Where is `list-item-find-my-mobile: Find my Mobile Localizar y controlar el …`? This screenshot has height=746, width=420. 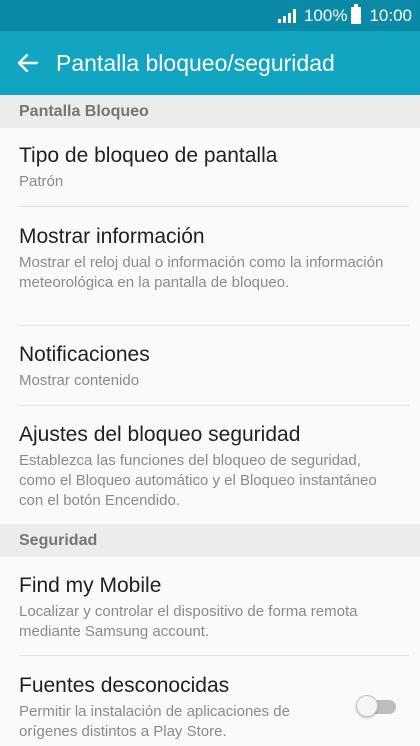 list-item-find-my-mobile: Find my Mobile Localizar y controlar el … is located at coordinates (210, 607).